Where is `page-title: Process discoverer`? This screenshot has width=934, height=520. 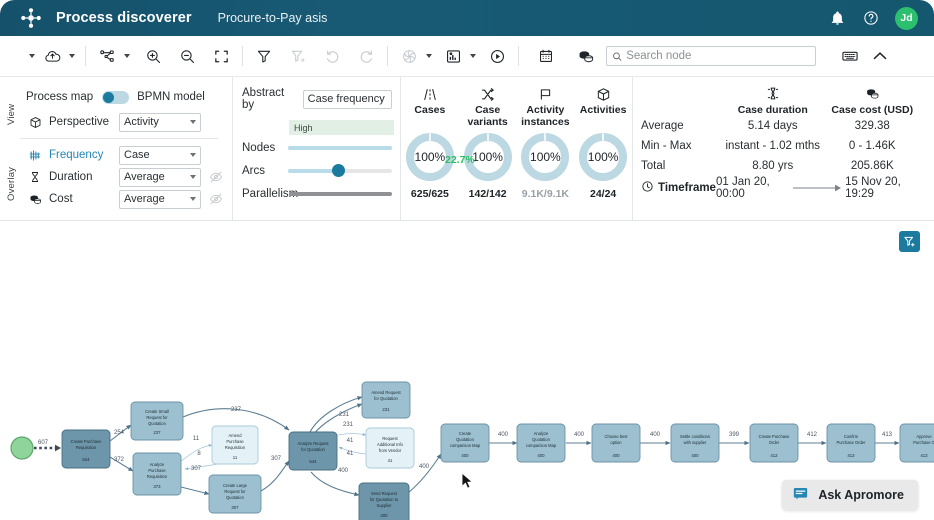
page-title: Process discoverer is located at coordinates (124, 18).